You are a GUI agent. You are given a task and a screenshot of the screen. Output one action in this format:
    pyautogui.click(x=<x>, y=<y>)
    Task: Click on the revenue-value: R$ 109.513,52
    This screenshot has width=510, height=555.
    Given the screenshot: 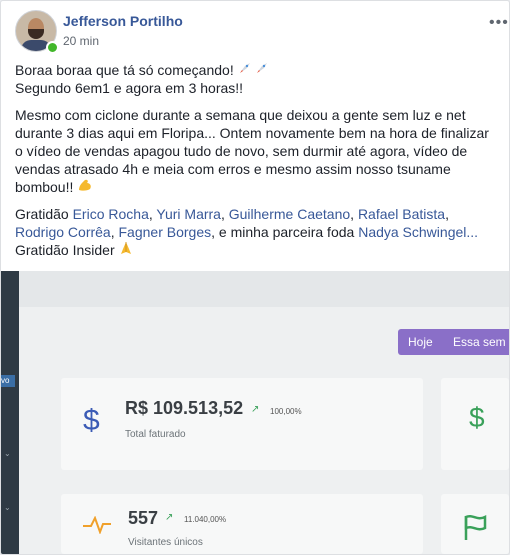 What is the action you would take?
    pyautogui.click(x=184, y=408)
    